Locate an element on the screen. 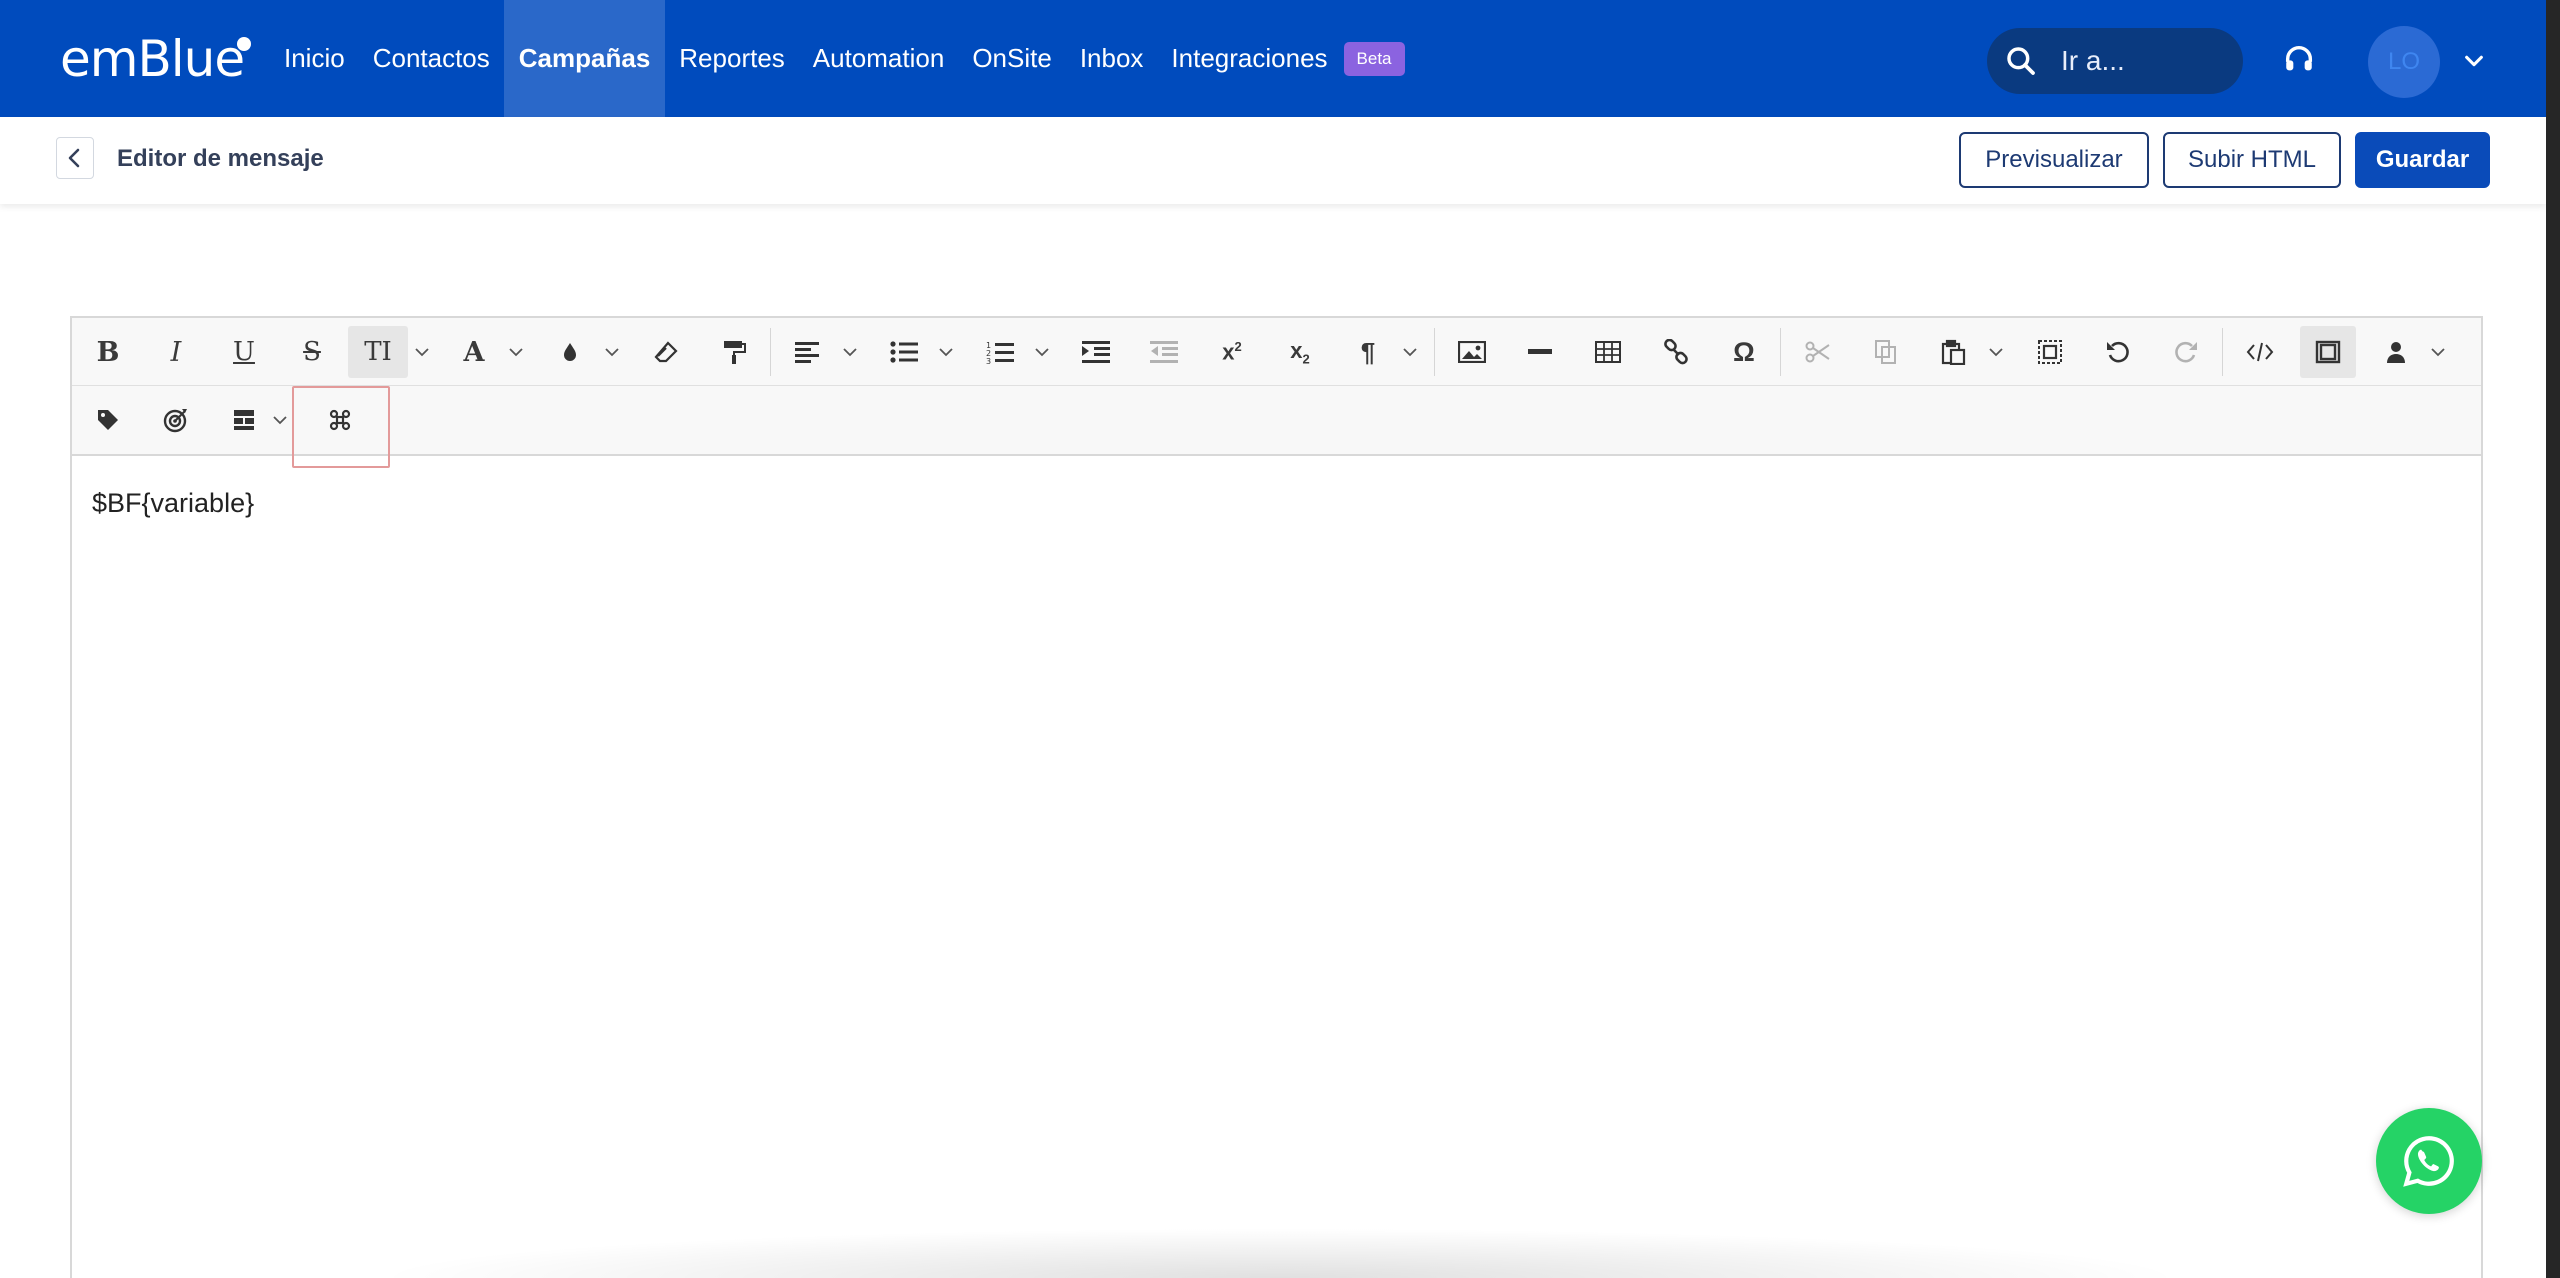  outdent-icon is located at coordinates (1164, 352).